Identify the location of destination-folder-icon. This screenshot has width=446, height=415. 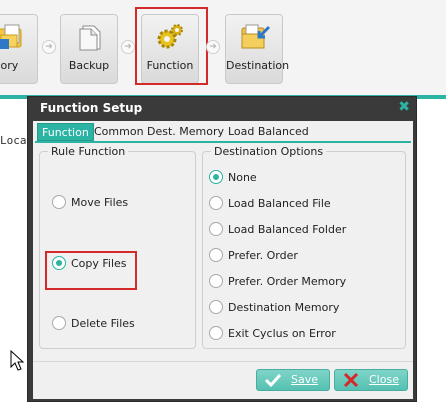
(256, 36).